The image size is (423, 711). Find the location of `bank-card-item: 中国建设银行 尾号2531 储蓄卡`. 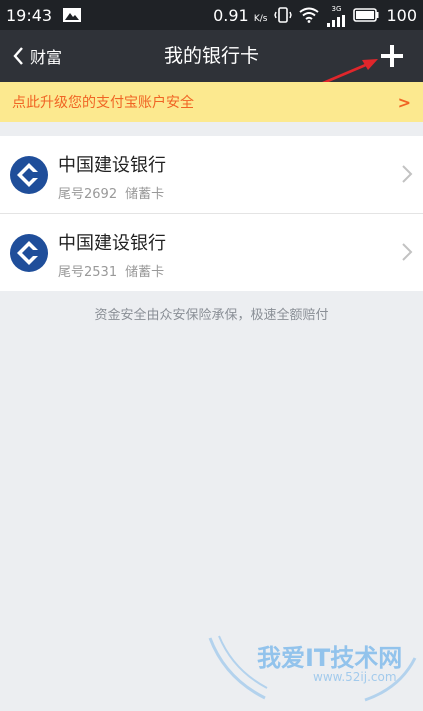

bank-card-item: 中国建设银行 尾号2531 储蓄卡 is located at coordinates (211, 252).